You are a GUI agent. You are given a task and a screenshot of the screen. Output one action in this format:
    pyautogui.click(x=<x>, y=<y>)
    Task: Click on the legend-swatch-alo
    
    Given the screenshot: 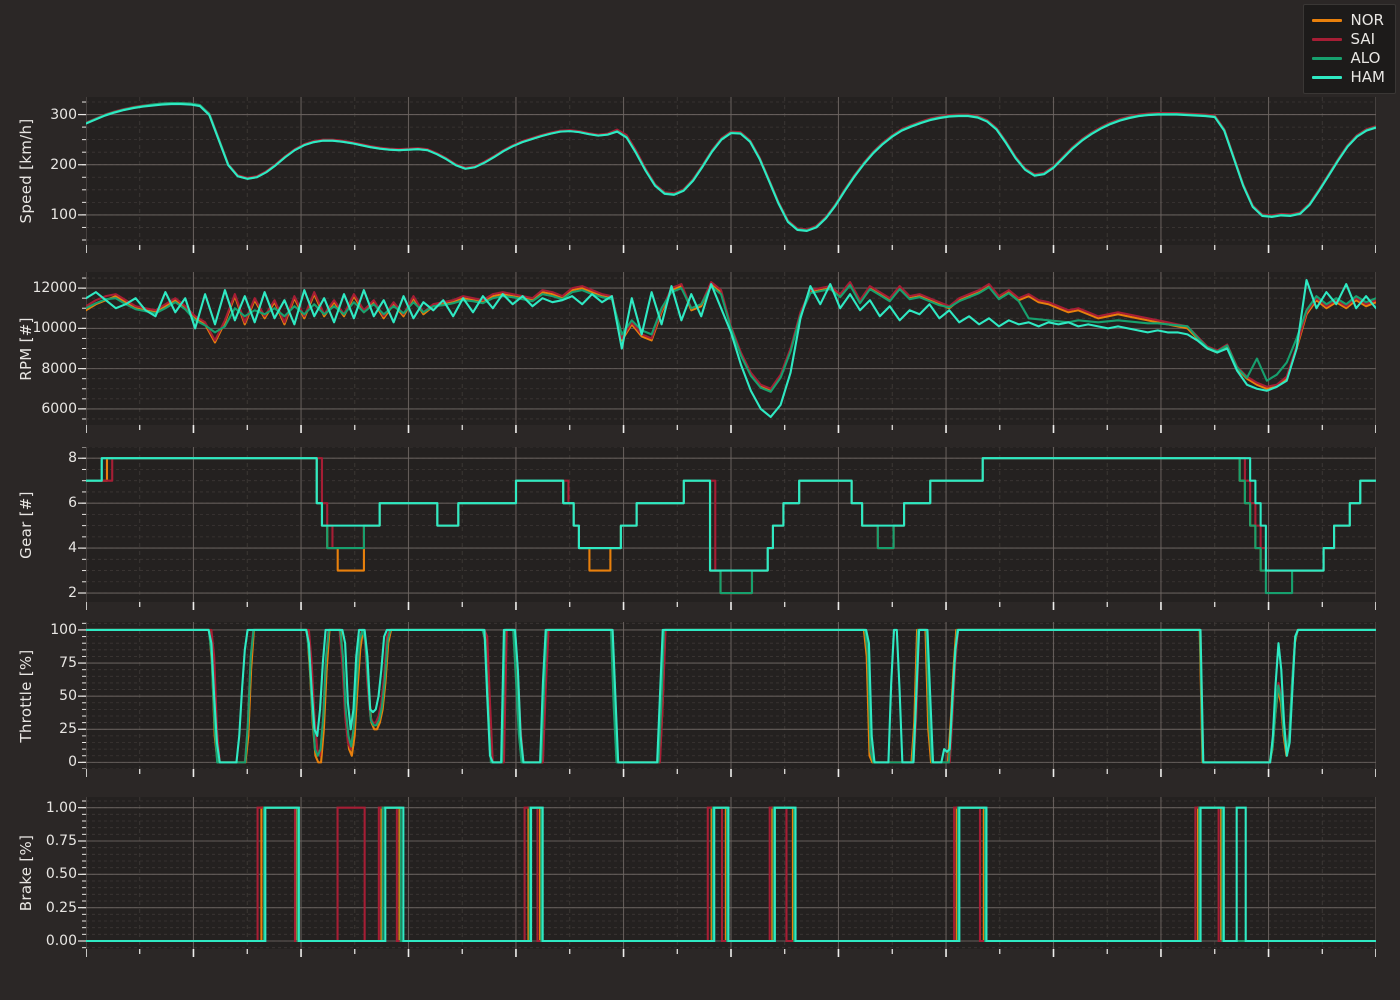 What is the action you would take?
    pyautogui.click(x=1326, y=58)
    